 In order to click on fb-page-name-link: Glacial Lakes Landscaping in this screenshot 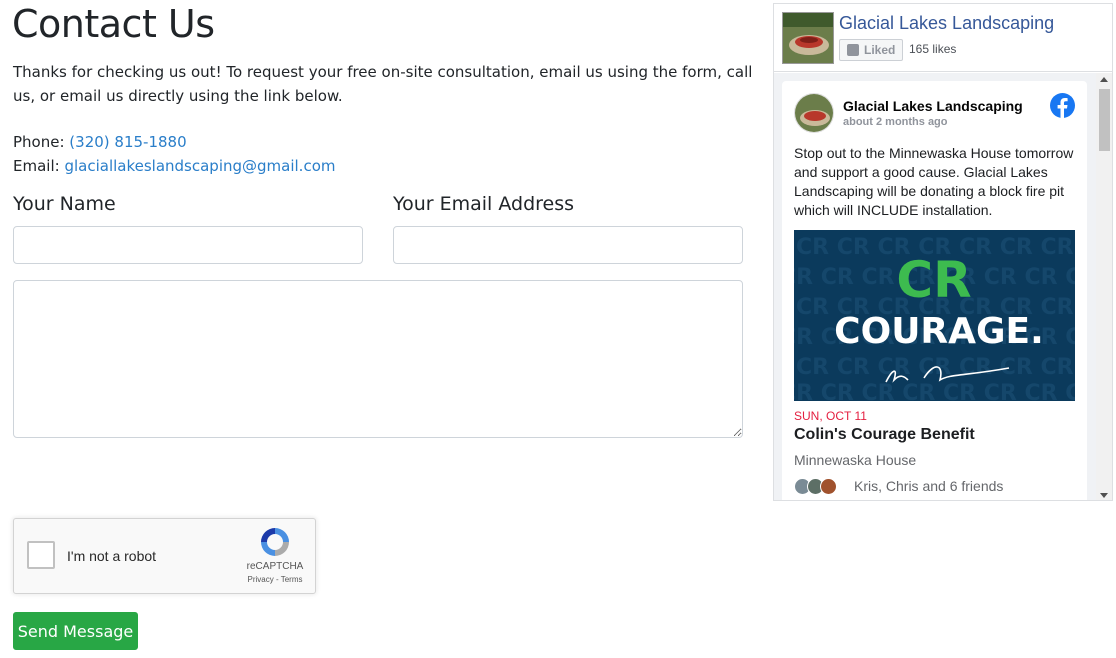, I will do `click(946, 23)`.